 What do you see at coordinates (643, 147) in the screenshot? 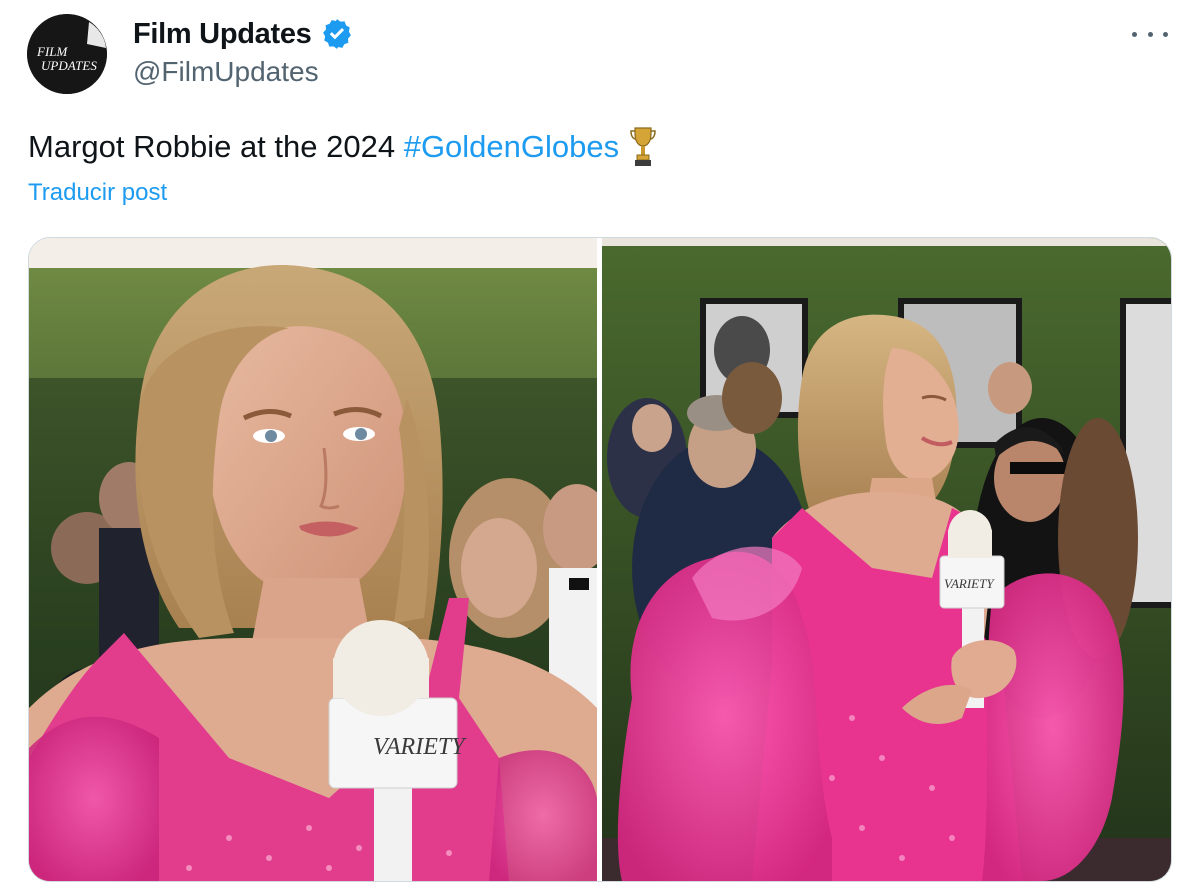
I see `trophy-icon` at bounding box center [643, 147].